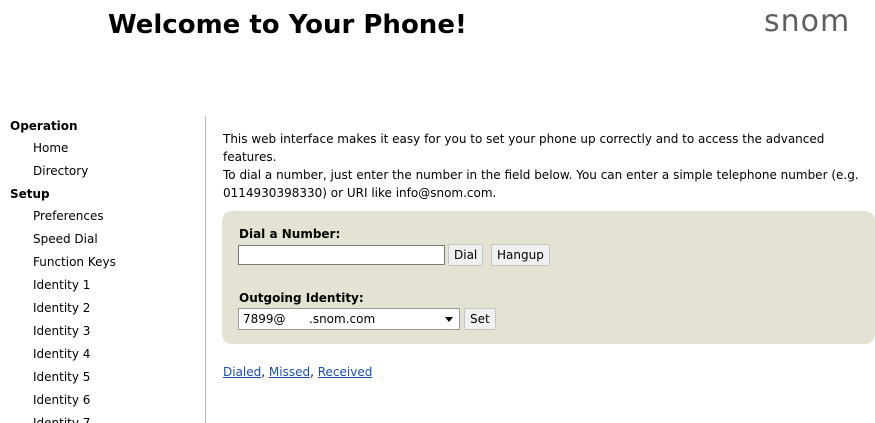  Describe the element at coordinates (345, 372) in the screenshot. I see `received-calls-link: Received` at that location.